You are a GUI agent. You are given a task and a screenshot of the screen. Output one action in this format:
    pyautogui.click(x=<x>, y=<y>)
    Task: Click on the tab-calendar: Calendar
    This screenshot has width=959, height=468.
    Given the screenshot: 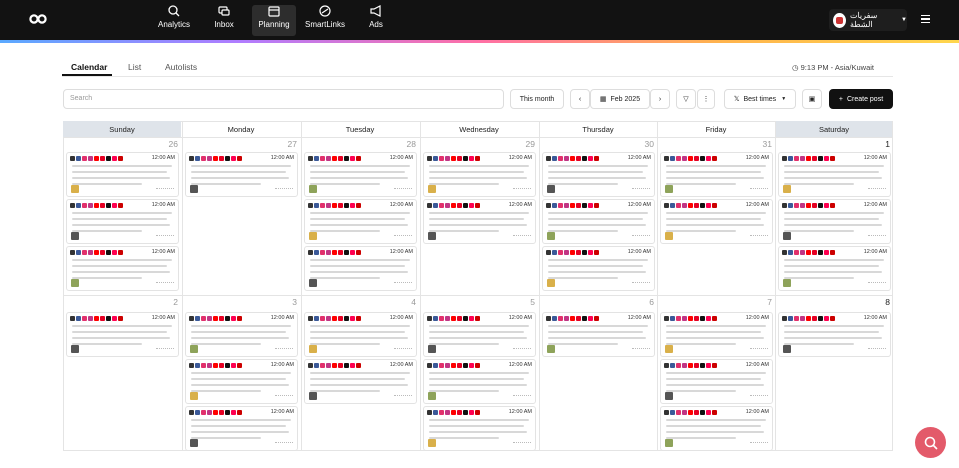 What is the action you would take?
    pyautogui.click(x=89, y=67)
    